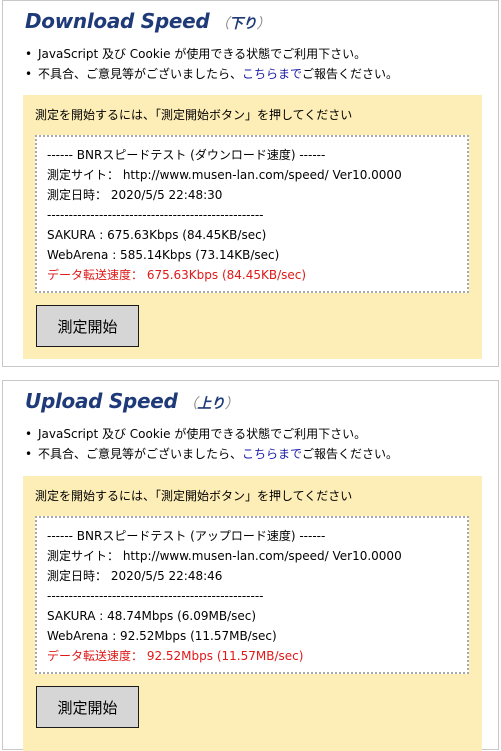 The height and width of the screenshot is (751, 501). I want to click on upload-result-header: ------ BNRスピードテスト (アップロード速度) ------, so click(186, 536).